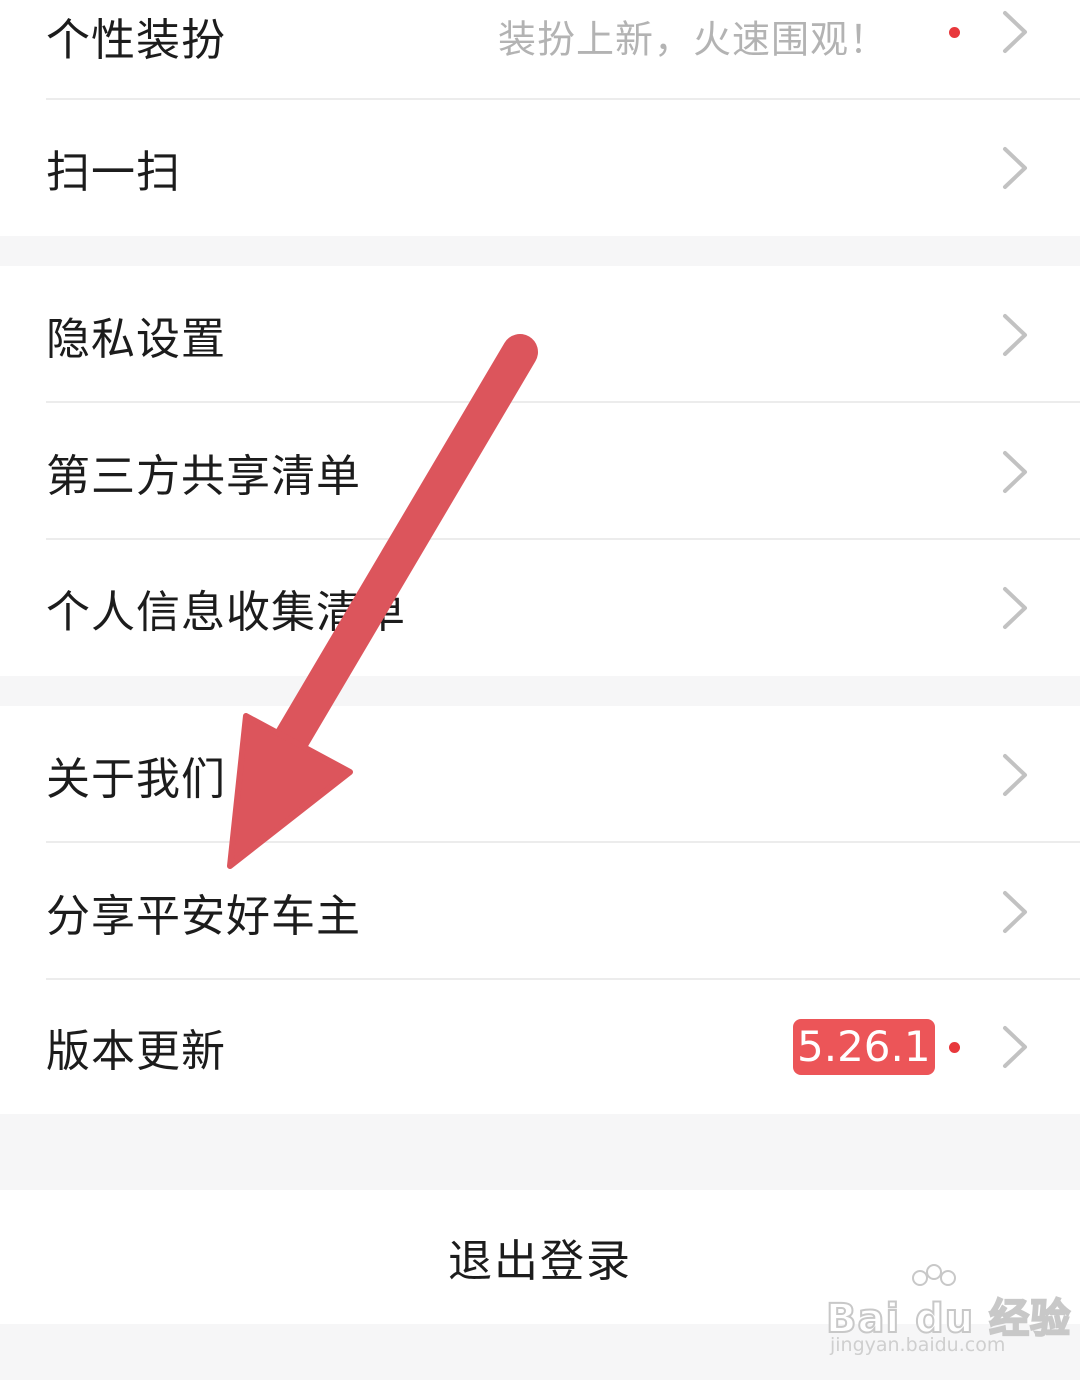  I want to click on row-scan: 扫一扫, so click(540, 168).